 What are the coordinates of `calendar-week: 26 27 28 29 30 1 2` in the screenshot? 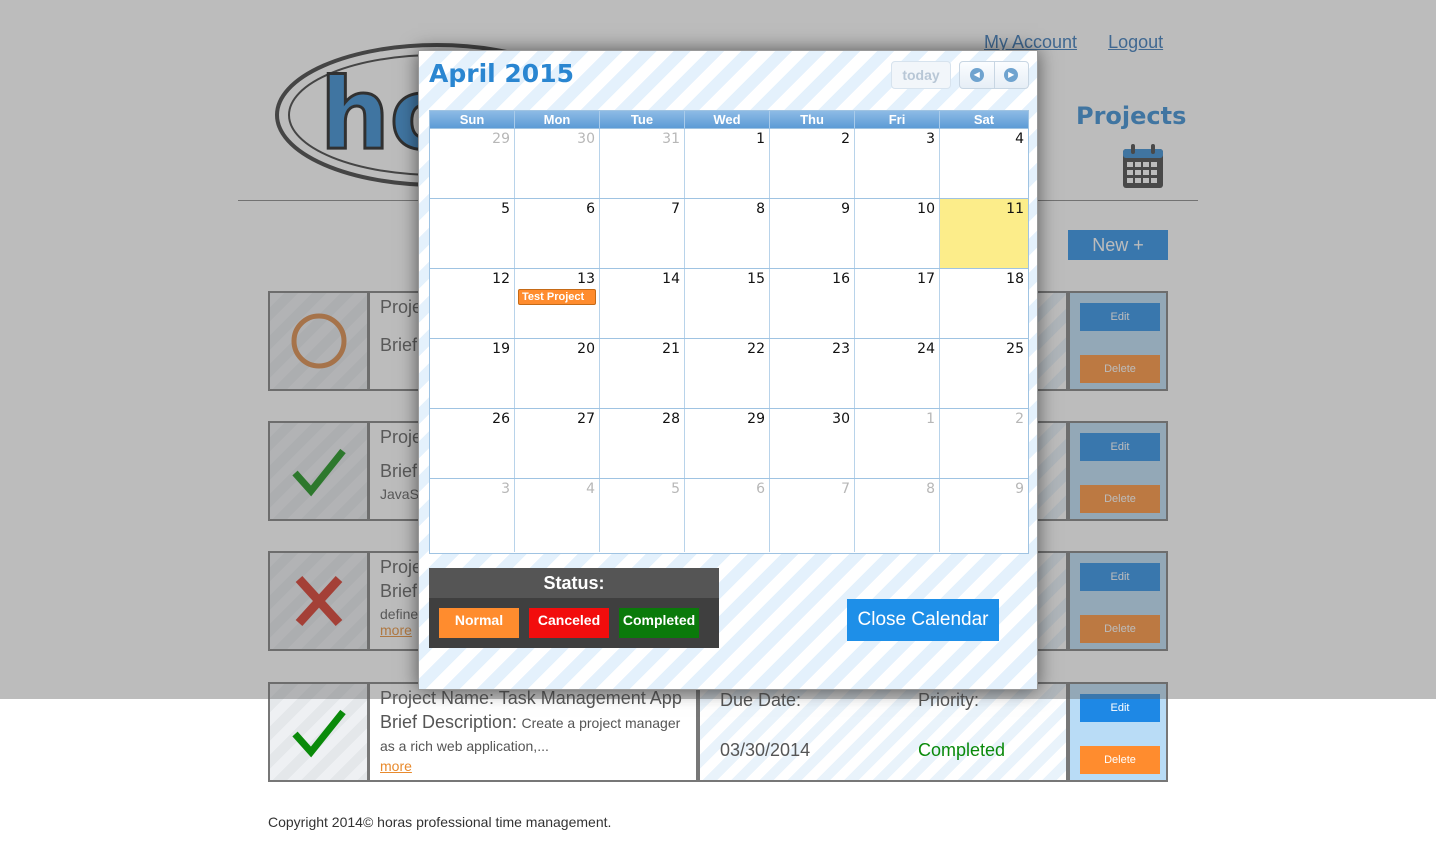 It's located at (729, 443).